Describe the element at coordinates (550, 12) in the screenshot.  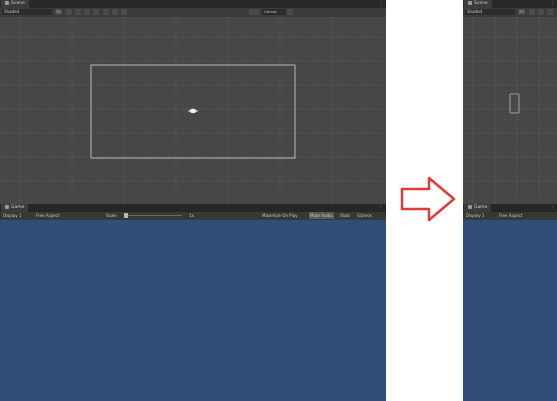
I see `right-effects-toggle-icon` at that location.